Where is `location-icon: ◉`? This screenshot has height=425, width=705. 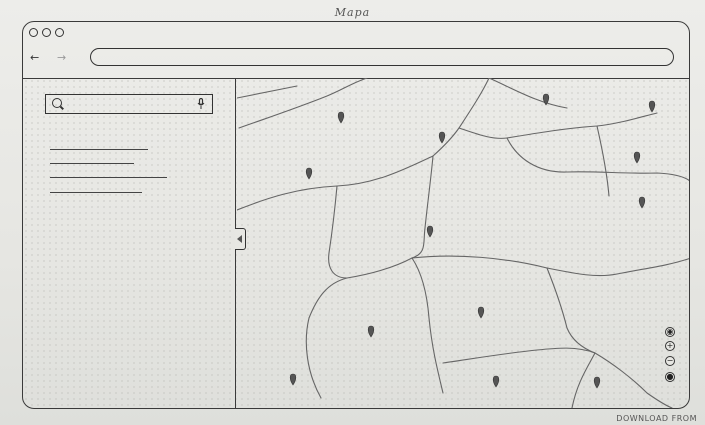
location-icon: ◉ is located at coordinates (670, 332).